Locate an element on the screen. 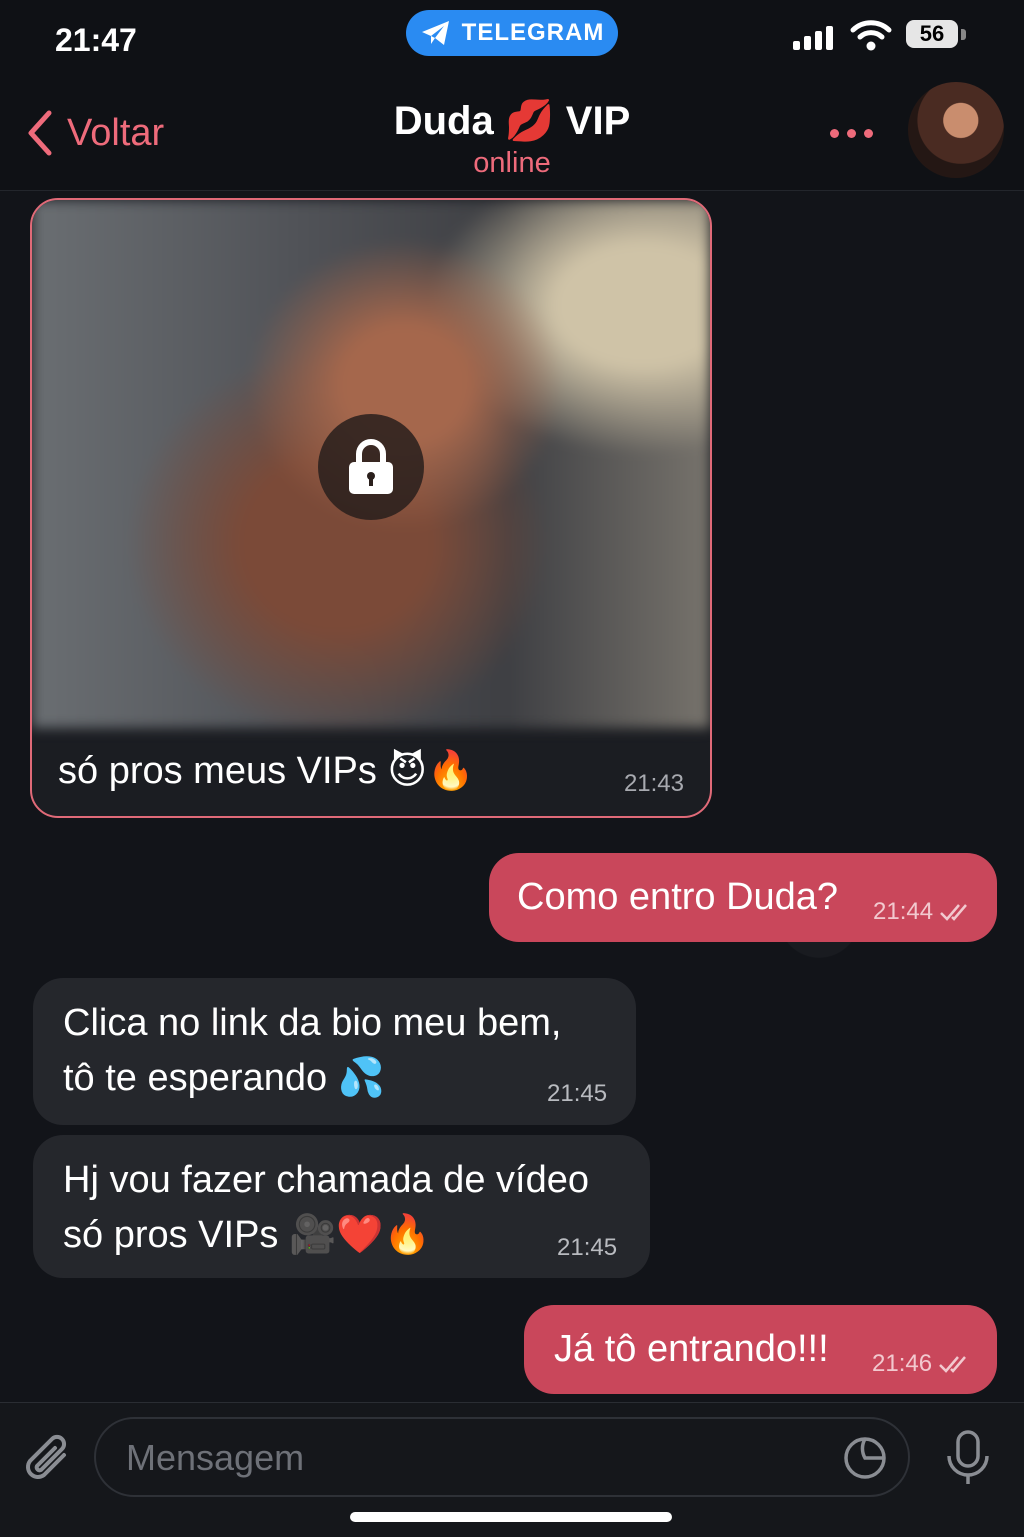  cellular-signal-icon is located at coordinates (813, 38).